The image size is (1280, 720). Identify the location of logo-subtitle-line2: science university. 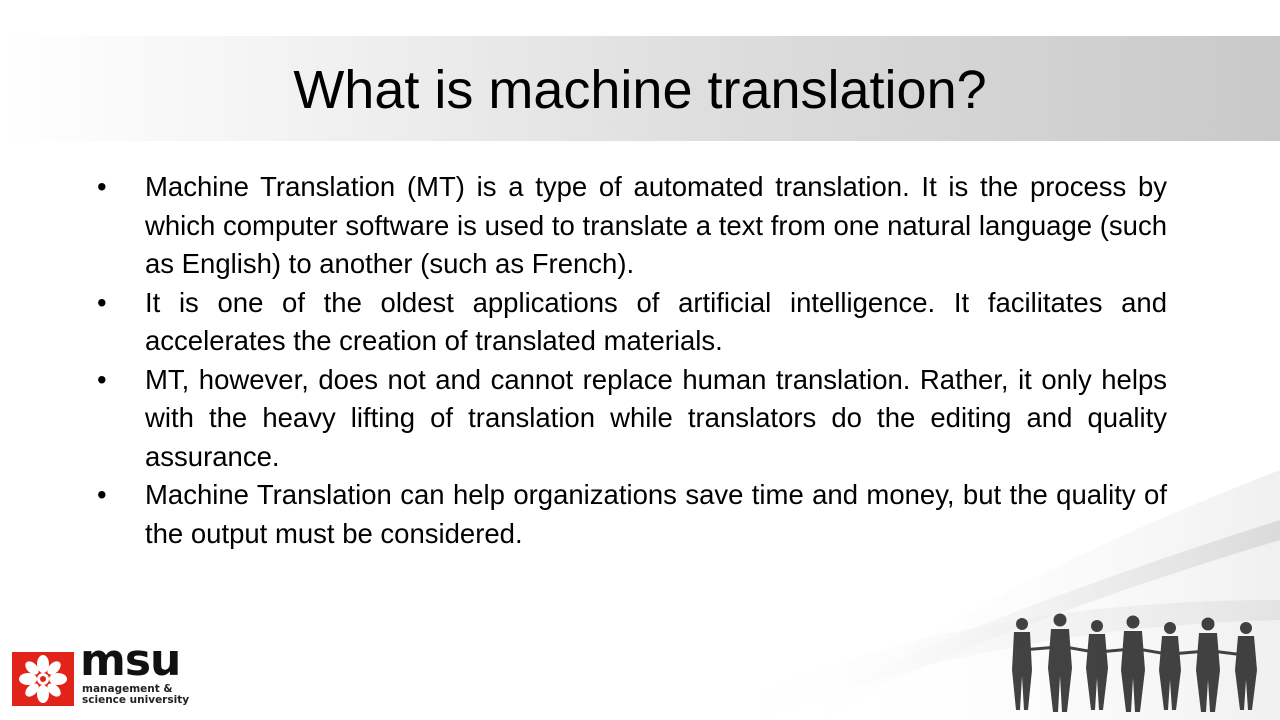
(136, 700).